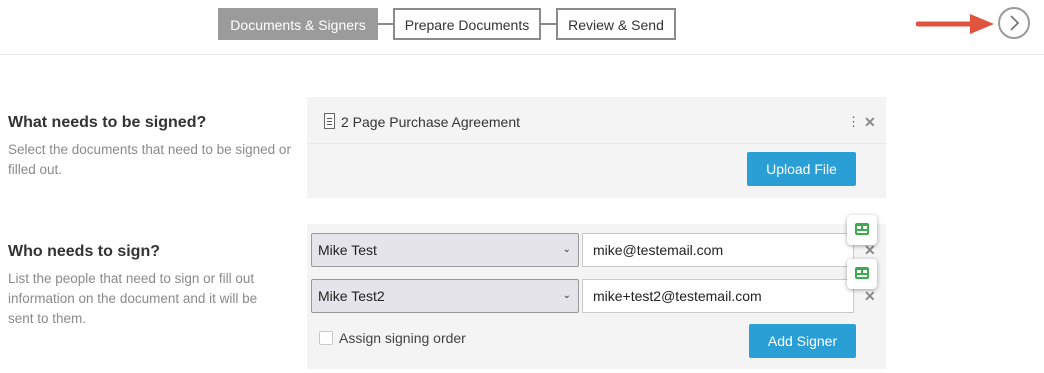 This screenshot has height=373, width=1044. Describe the element at coordinates (445, 250) in the screenshot. I see `signer-name-select: Mike Test ⌄` at that location.